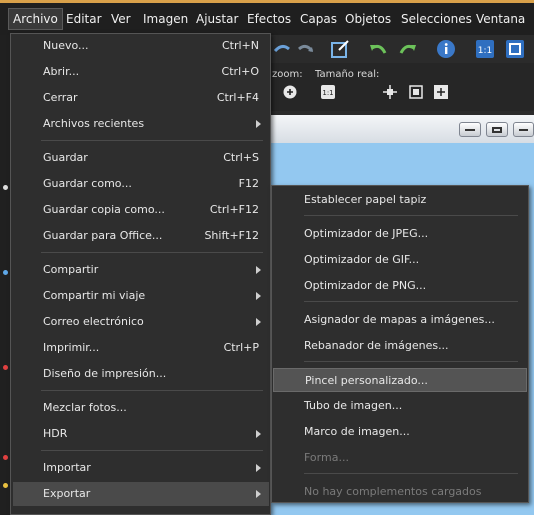  What do you see at coordinates (416, 92) in the screenshot?
I see `fit-icon` at bounding box center [416, 92].